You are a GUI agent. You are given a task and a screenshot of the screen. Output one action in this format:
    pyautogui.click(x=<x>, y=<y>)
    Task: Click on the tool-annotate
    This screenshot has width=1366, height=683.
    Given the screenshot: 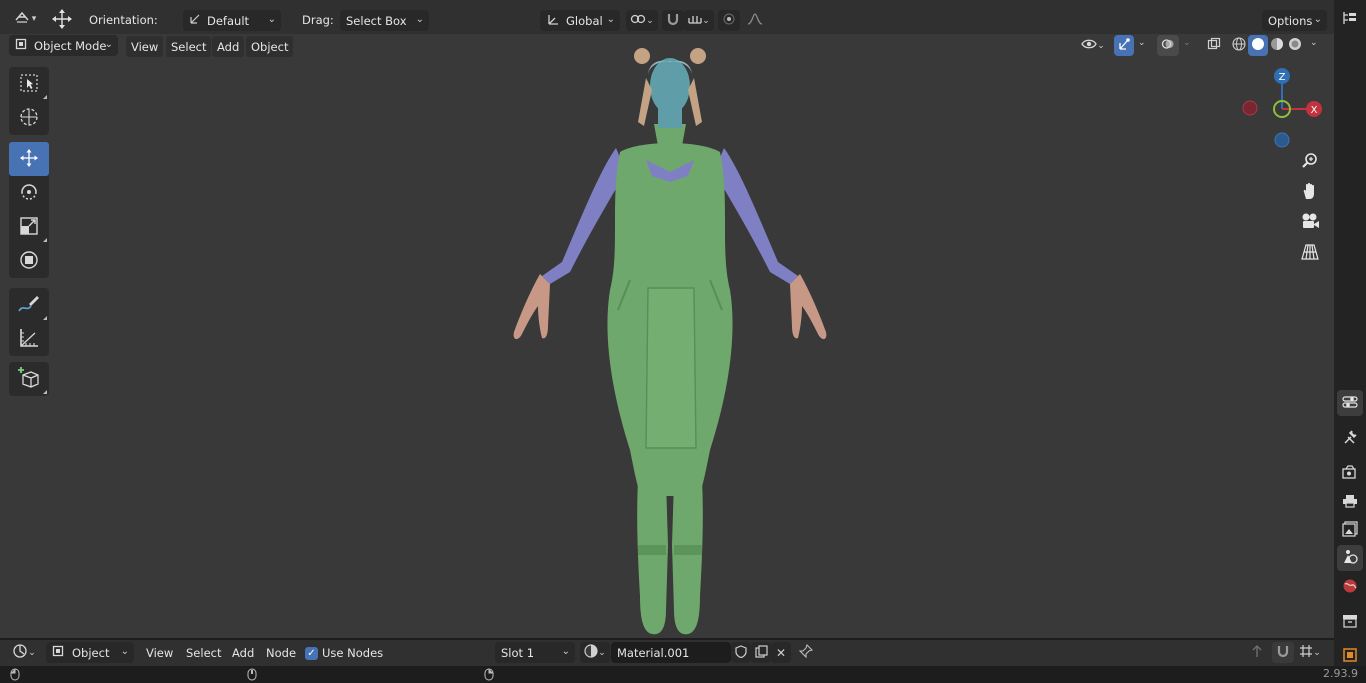 What is the action you would take?
    pyautogui.click(x=29, y=305)
    